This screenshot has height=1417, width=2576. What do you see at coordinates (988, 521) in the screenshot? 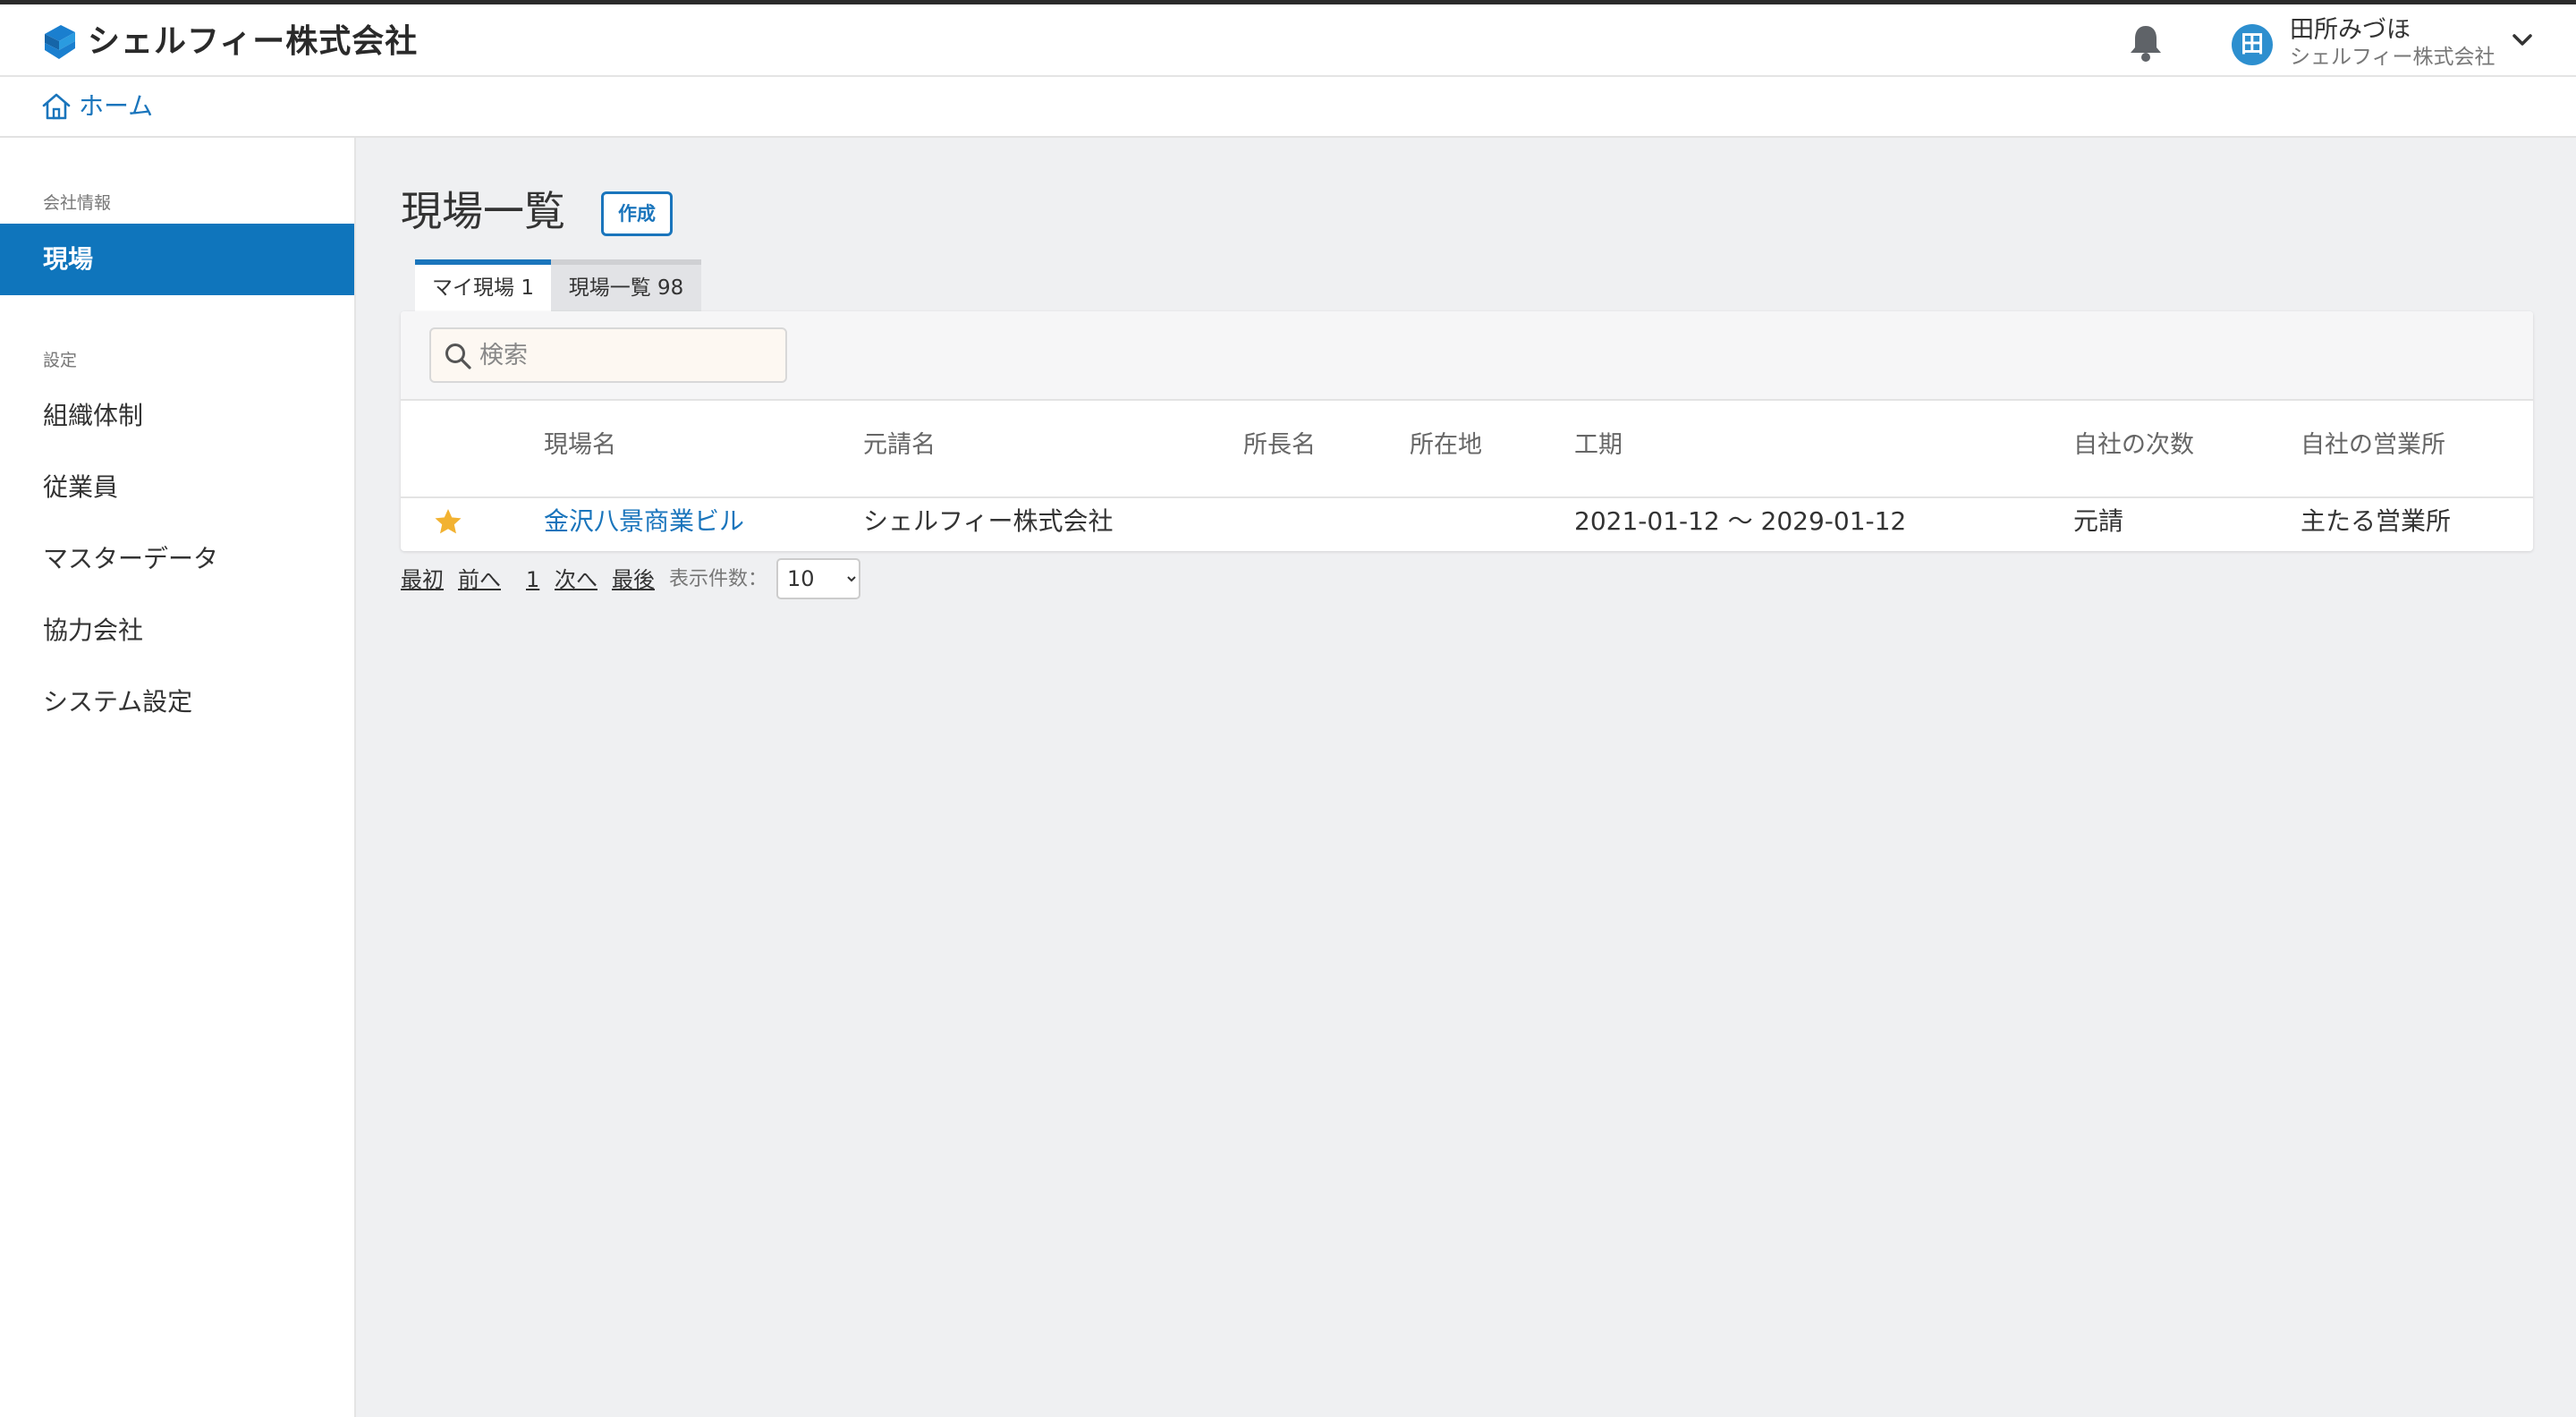
I see `prime-contractor-cell: シェルフィー株式会社` at bounding box center [988, 521].